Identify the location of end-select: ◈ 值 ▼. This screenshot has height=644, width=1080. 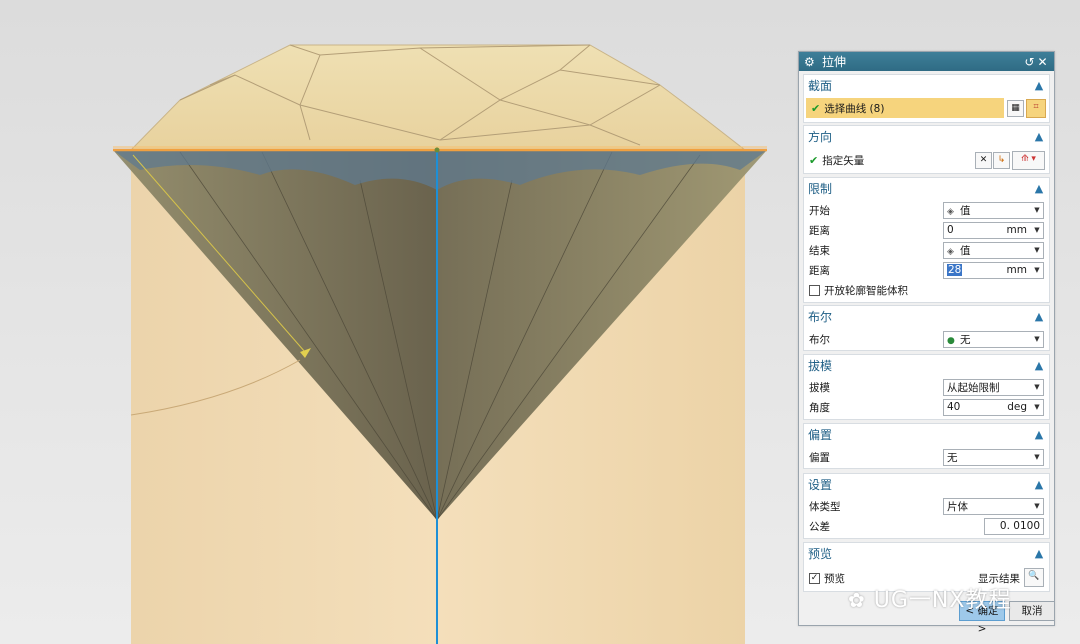
(993, 250).